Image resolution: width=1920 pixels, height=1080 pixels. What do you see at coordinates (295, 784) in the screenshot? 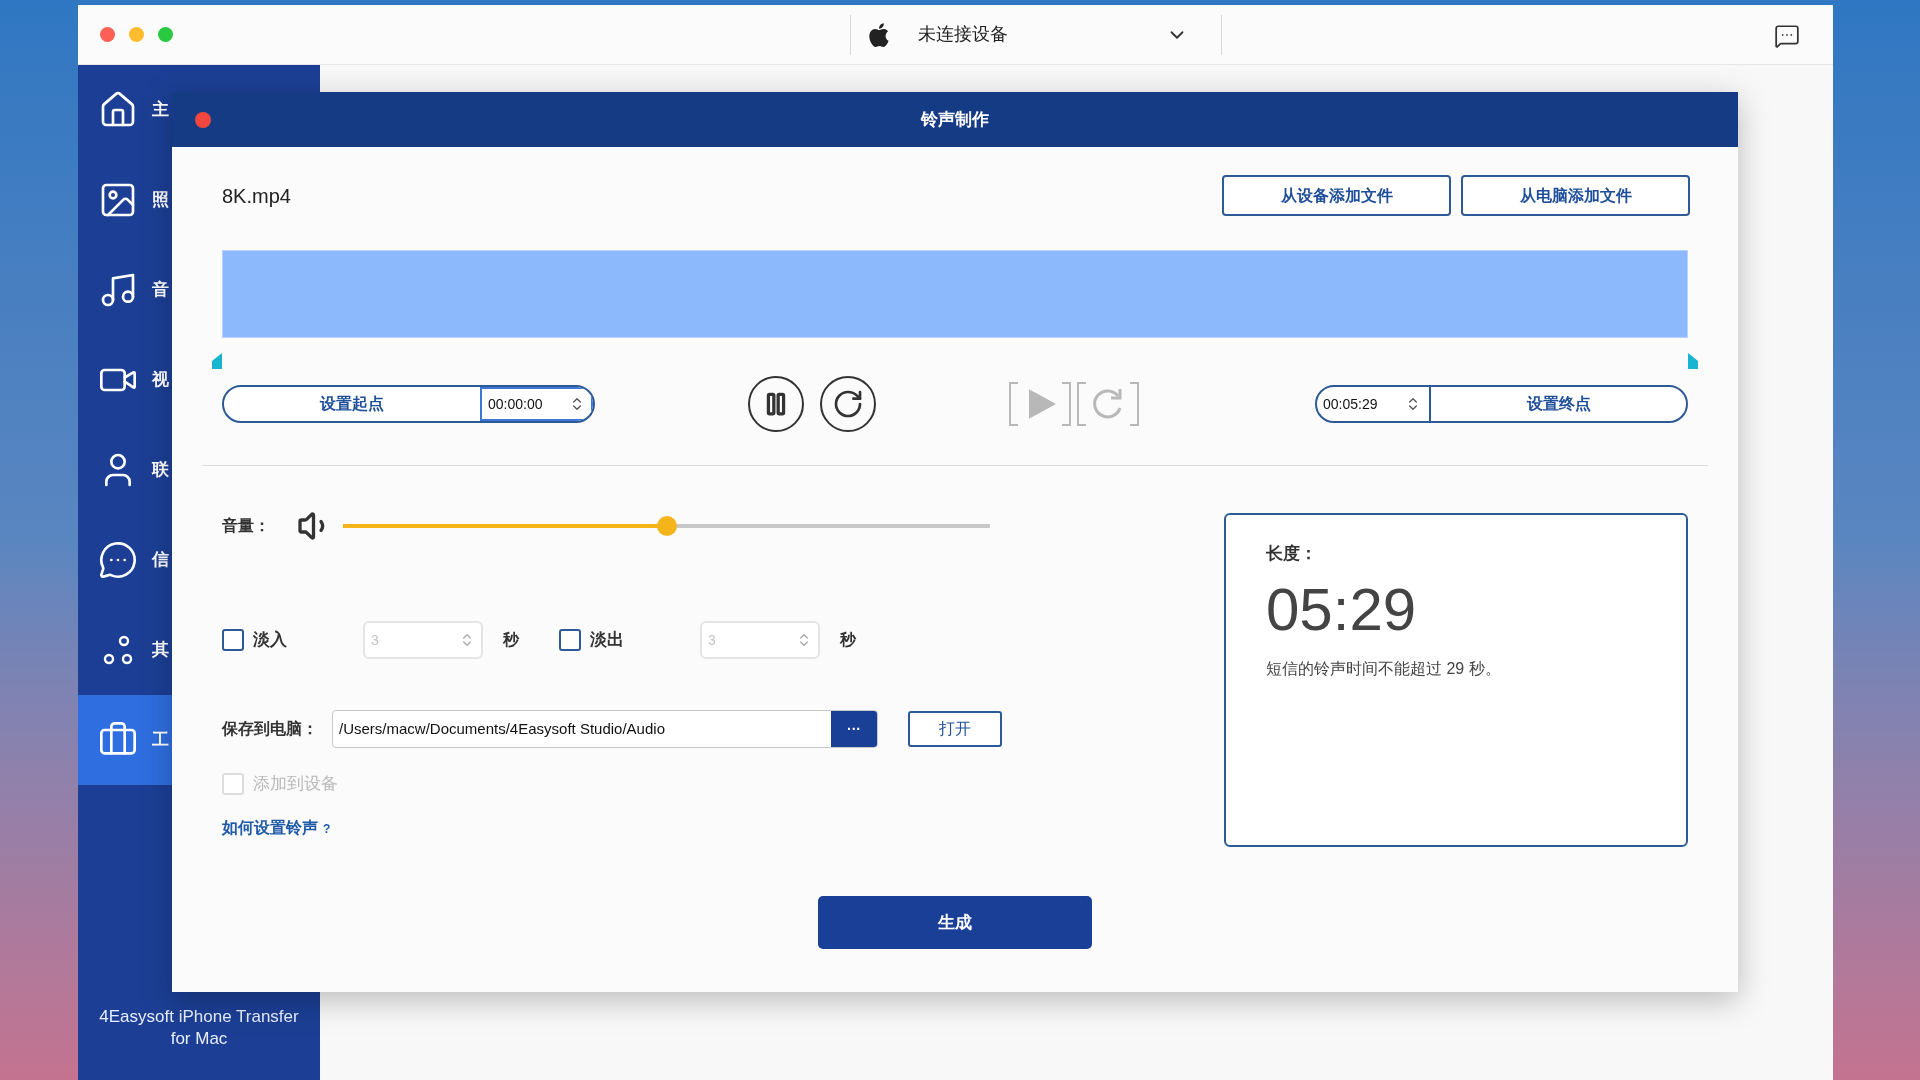
I see `add-to-device-label: 添加到设备` at bounding box center [295, 784].